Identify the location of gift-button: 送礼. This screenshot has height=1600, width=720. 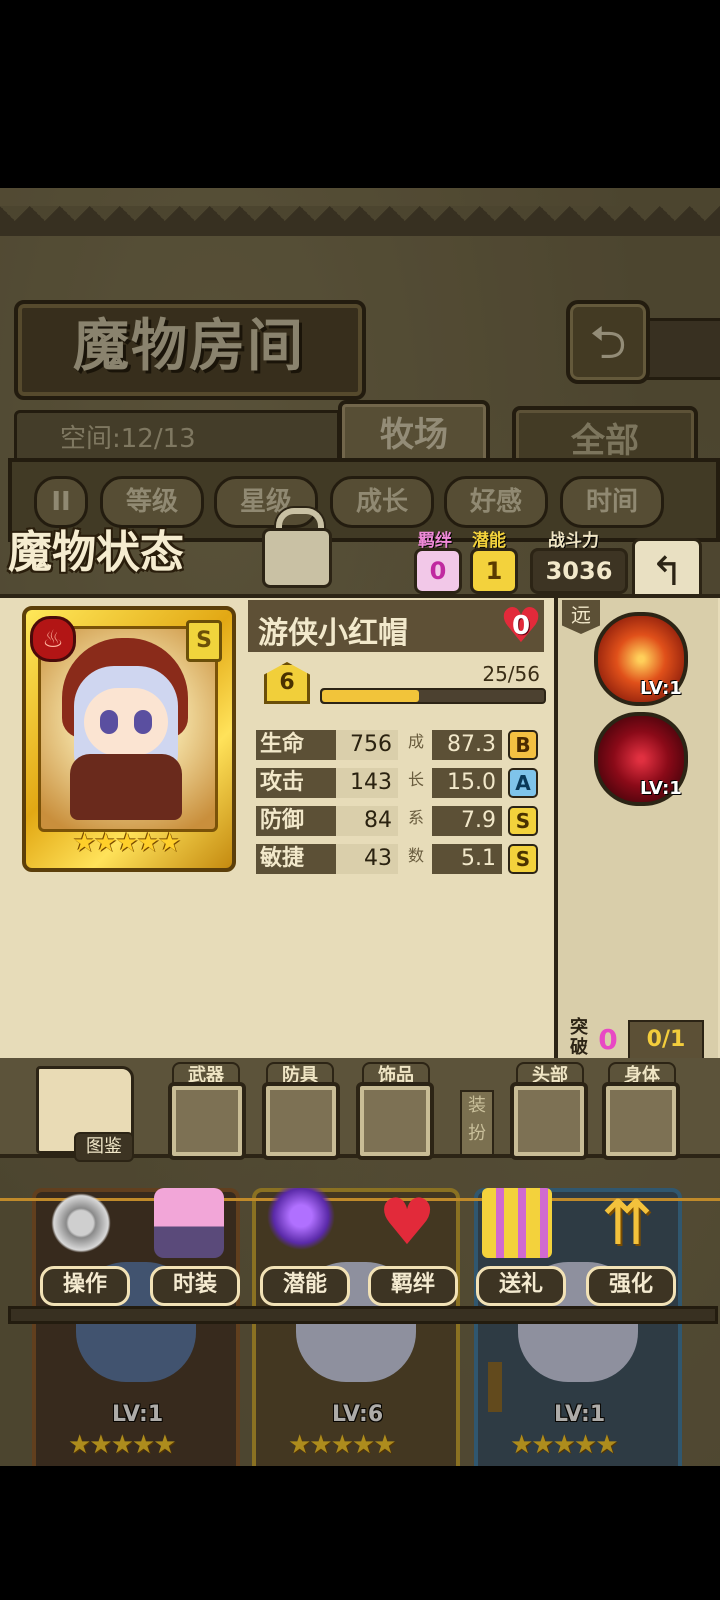
(521, 1286).